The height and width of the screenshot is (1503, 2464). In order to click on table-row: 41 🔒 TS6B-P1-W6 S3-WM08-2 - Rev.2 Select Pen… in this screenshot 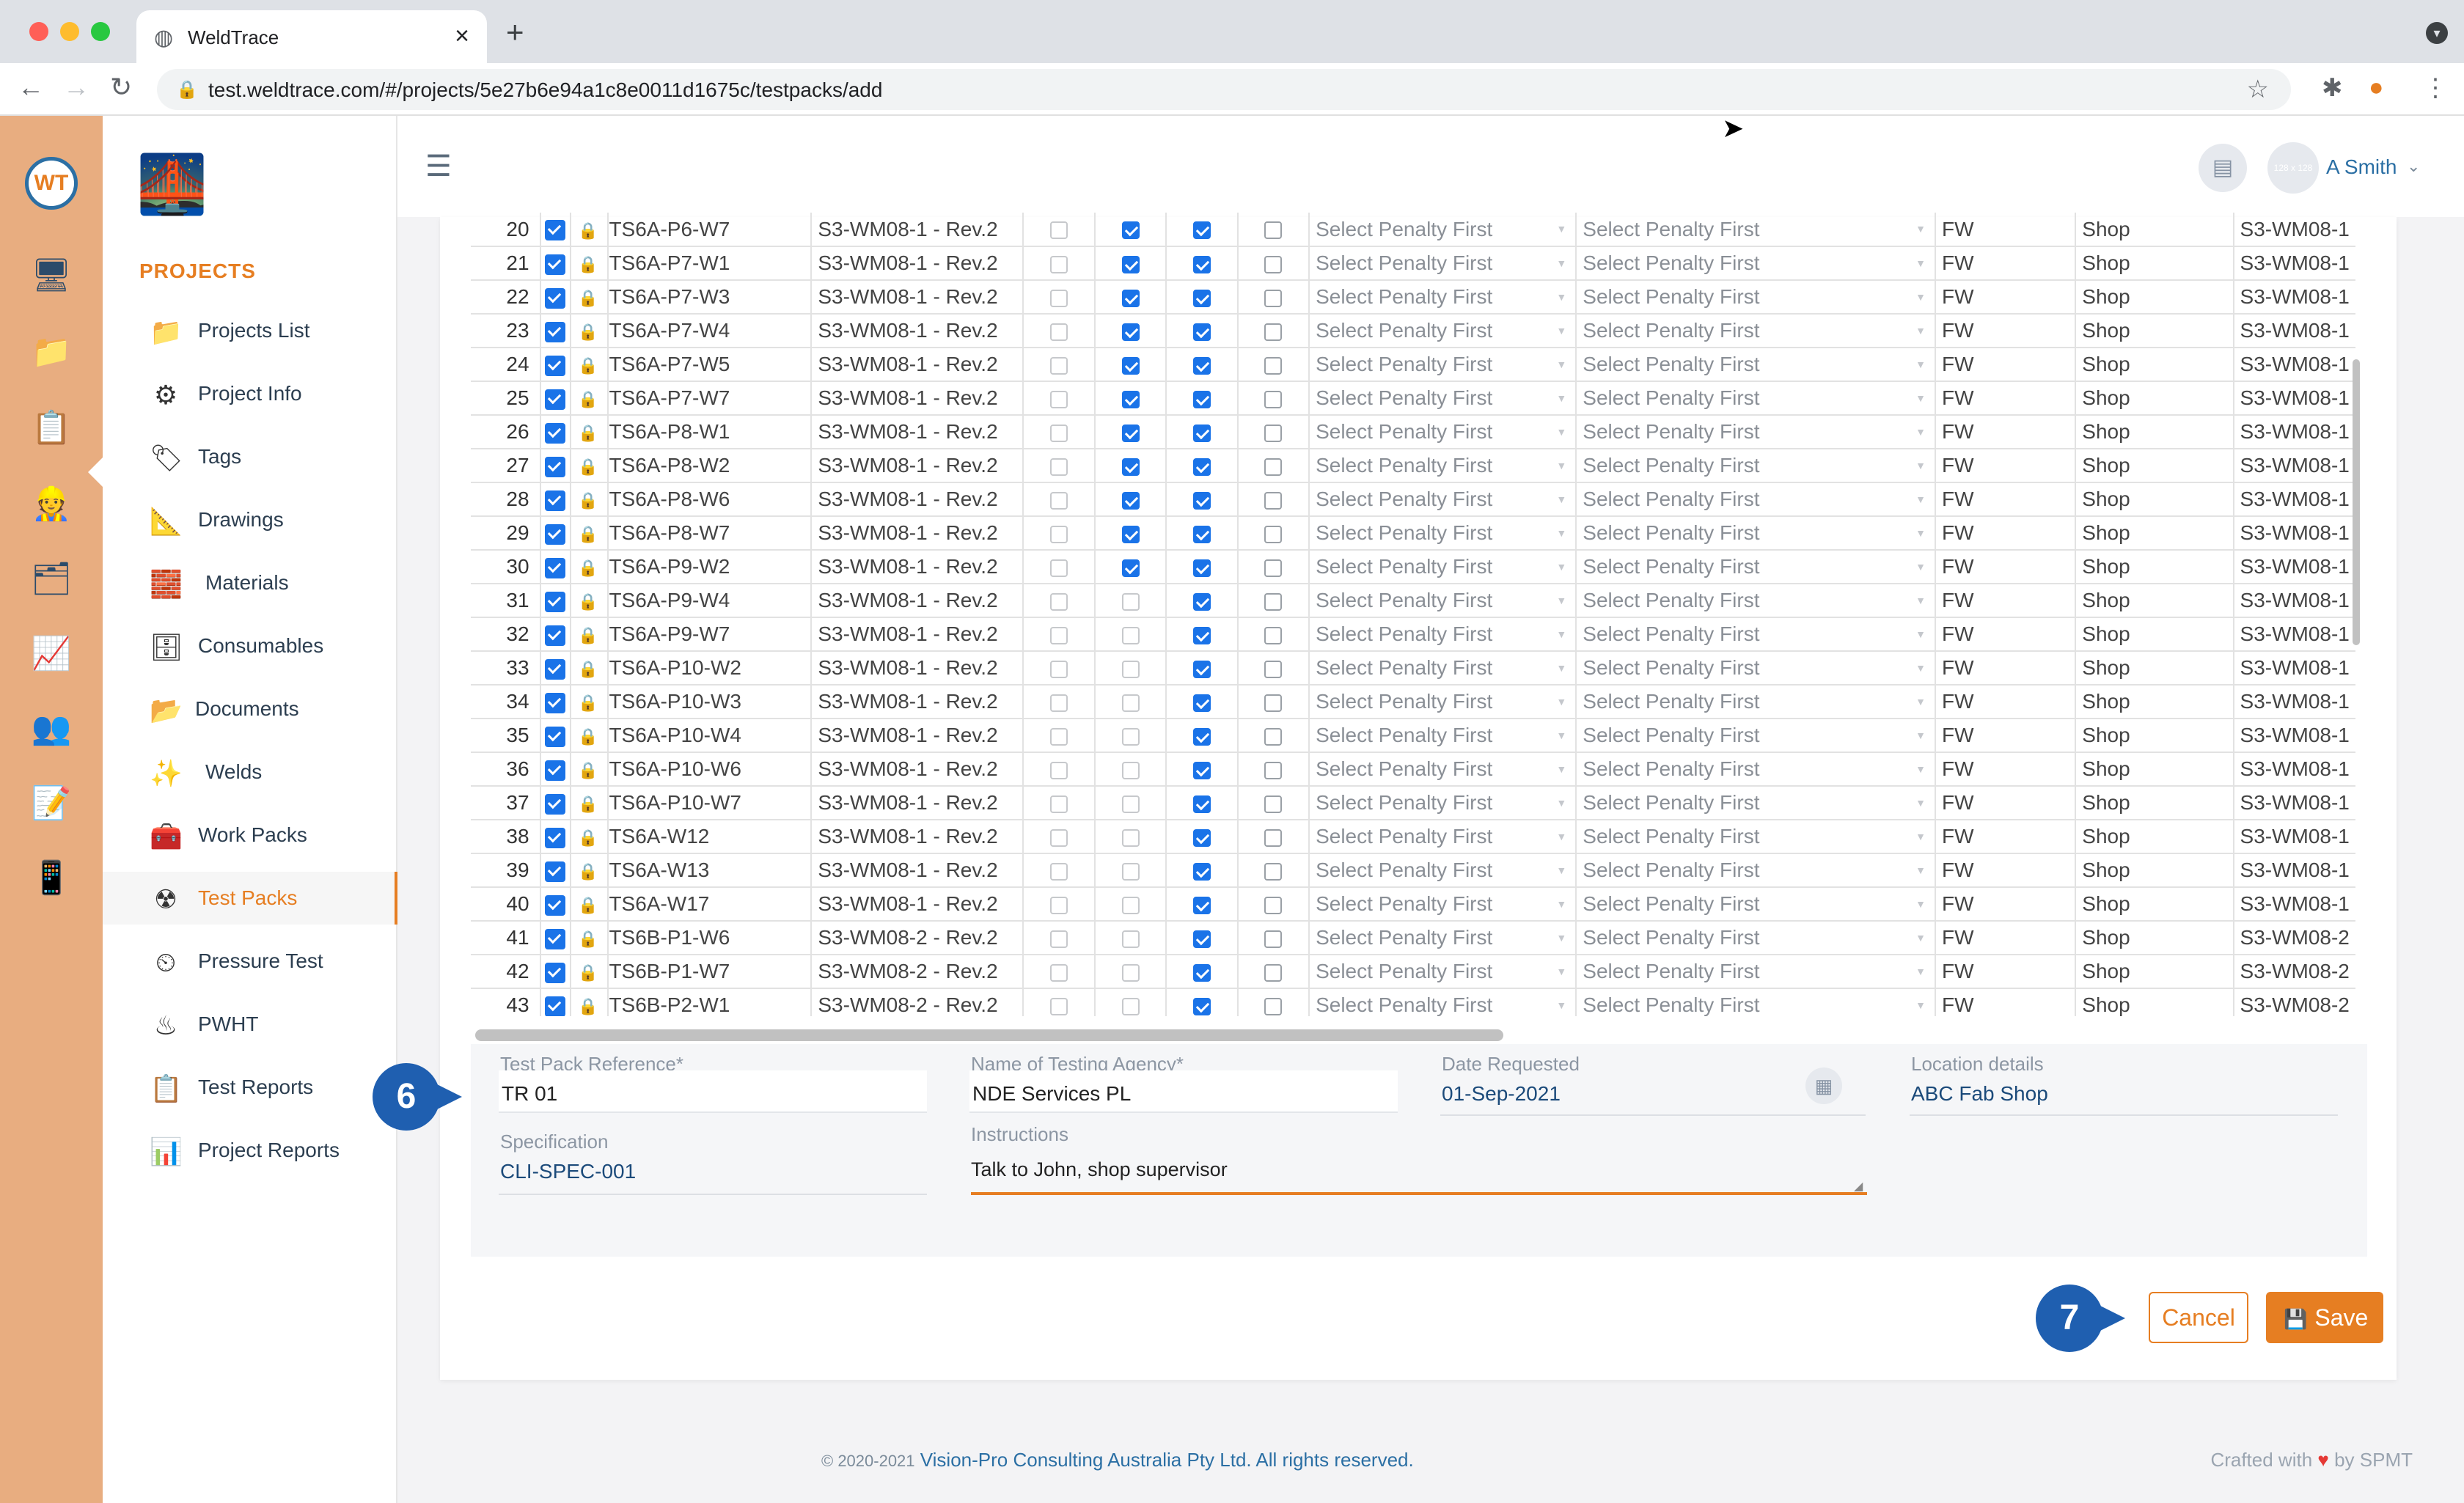, I will do `click(1413, 938)`.